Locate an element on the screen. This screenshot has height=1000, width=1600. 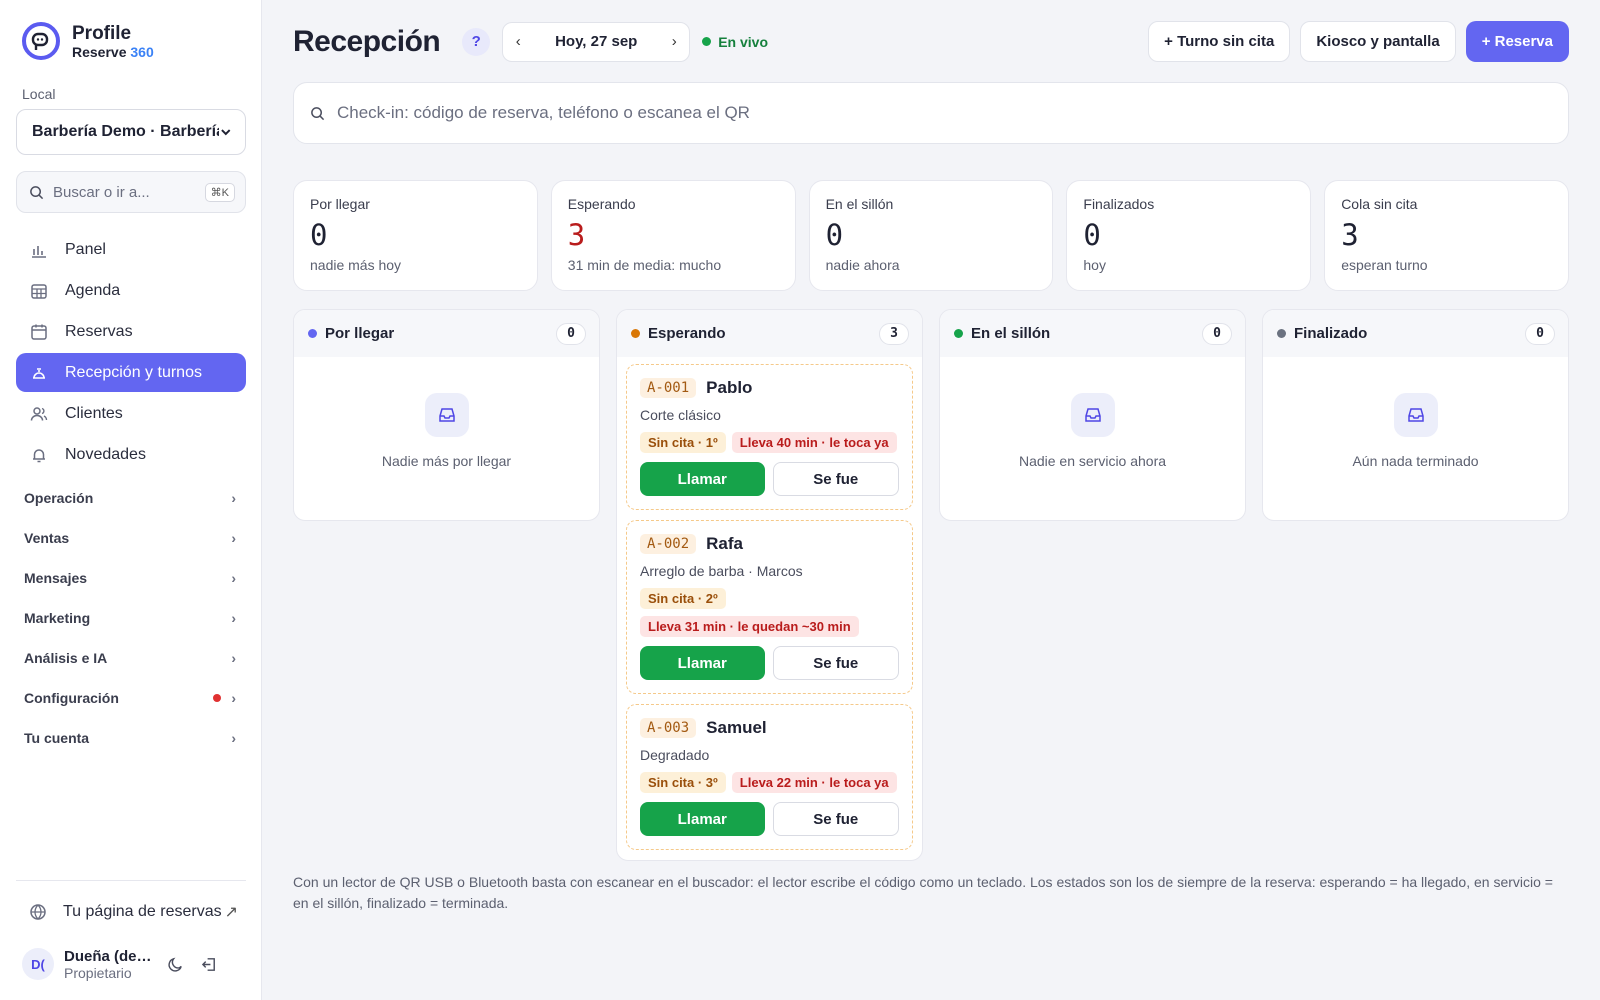
column-por-llegar: Por llegar 0 Nadie más por llegar is located at coordinates (446, 415).